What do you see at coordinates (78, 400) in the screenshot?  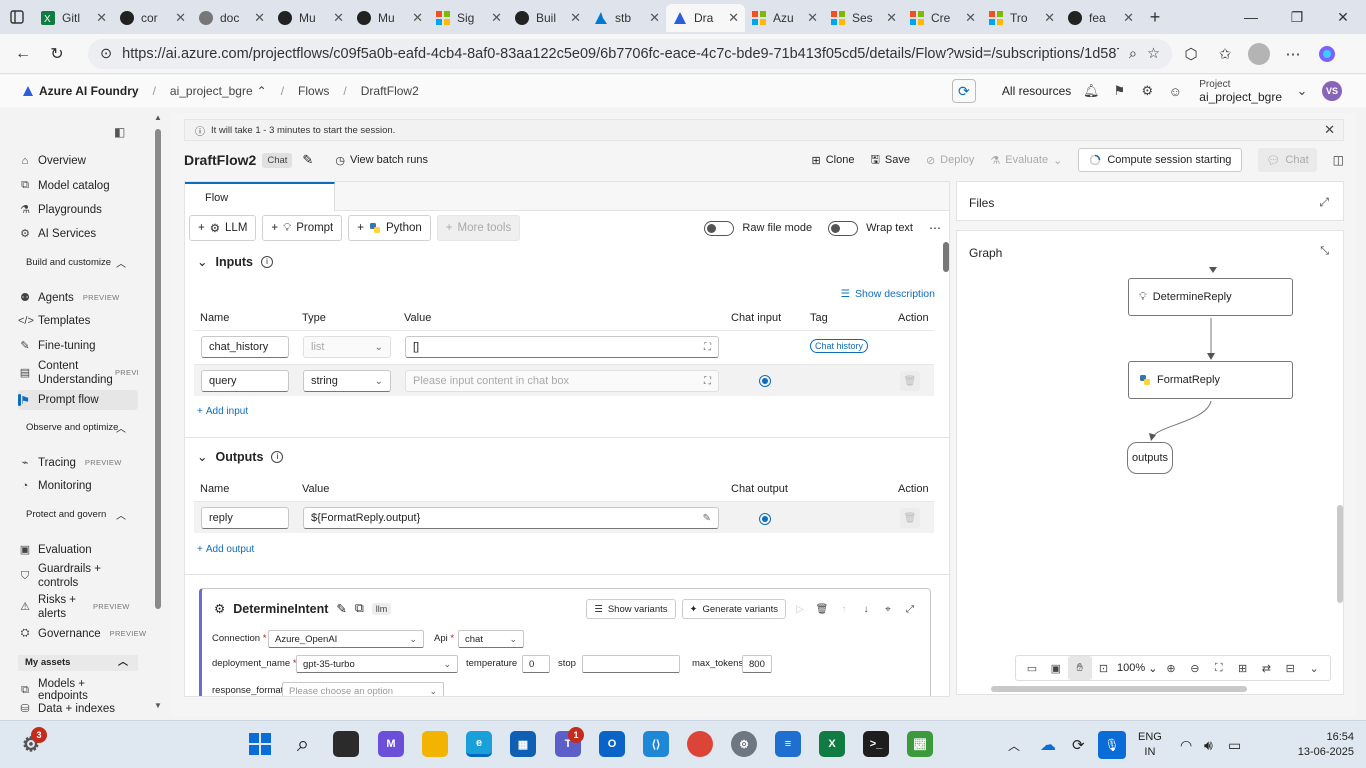 I see `nav-prompt-flow: ⚑ Prompt flow` at bounding box center [78, 400].